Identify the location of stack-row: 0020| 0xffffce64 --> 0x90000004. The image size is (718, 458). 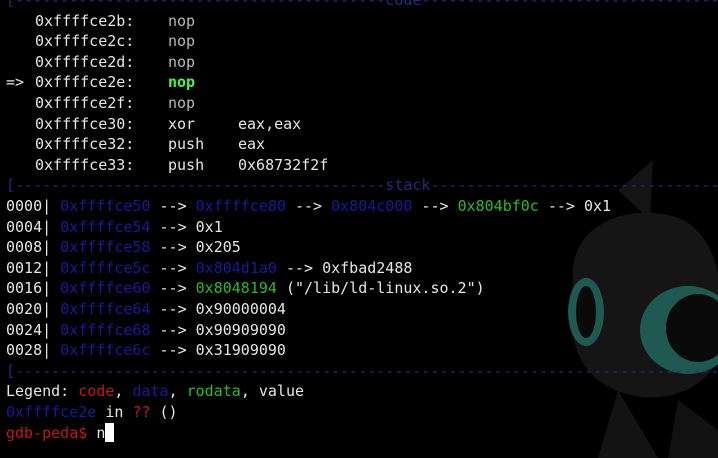
(146, 309).